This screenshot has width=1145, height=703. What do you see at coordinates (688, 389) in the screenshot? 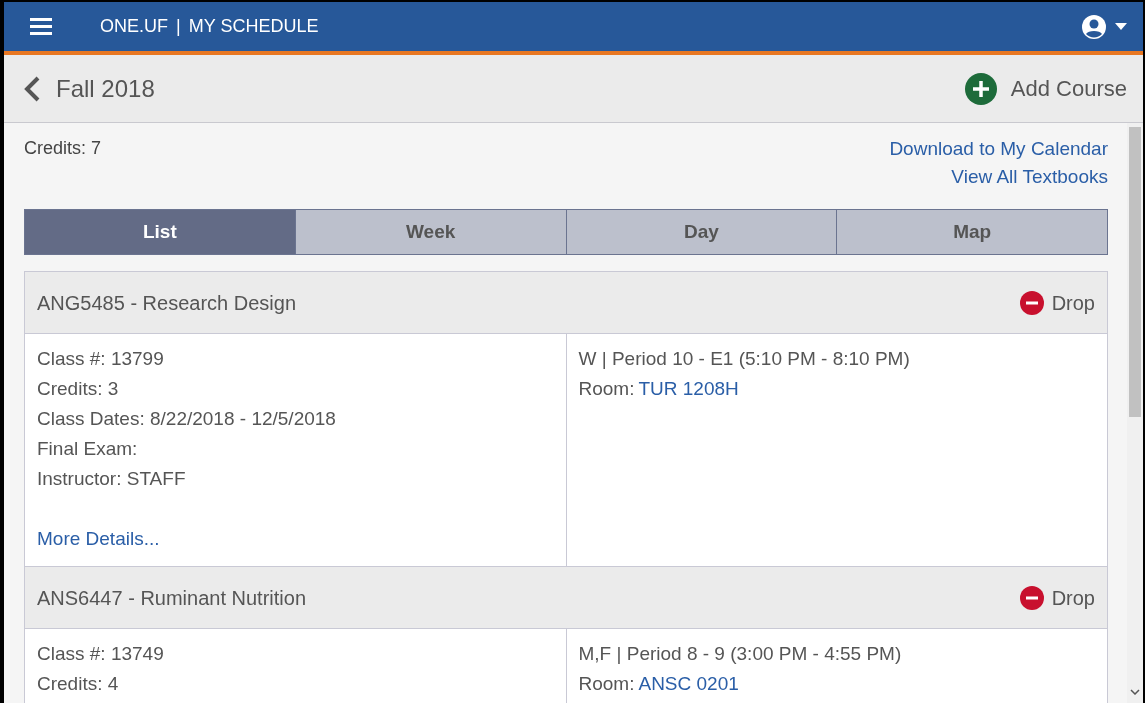
I see `room-link: TUR 1208H` at bounding box center [688, 389].